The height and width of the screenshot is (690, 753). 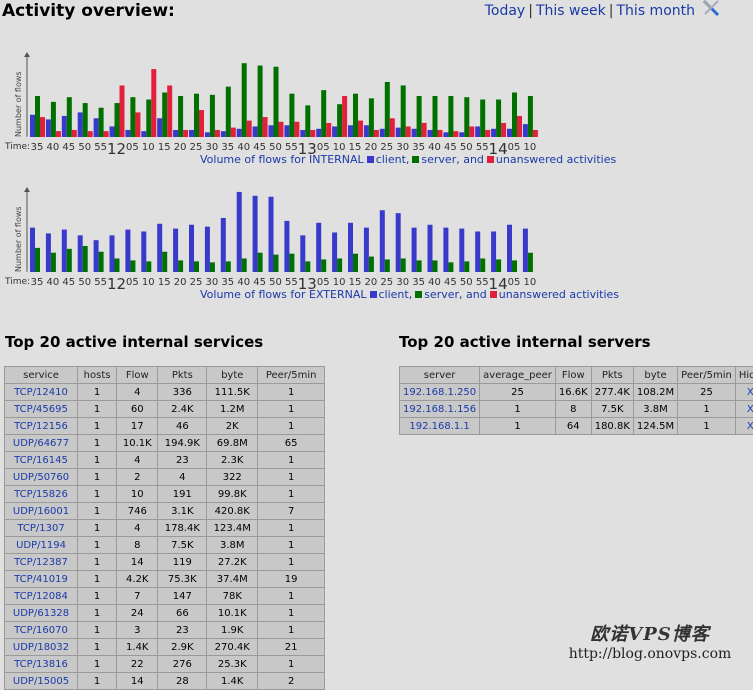 What do you see at coordinates (440, 375) in the screenshot?
I see `column-header: server` at bounding box center [440, 375].